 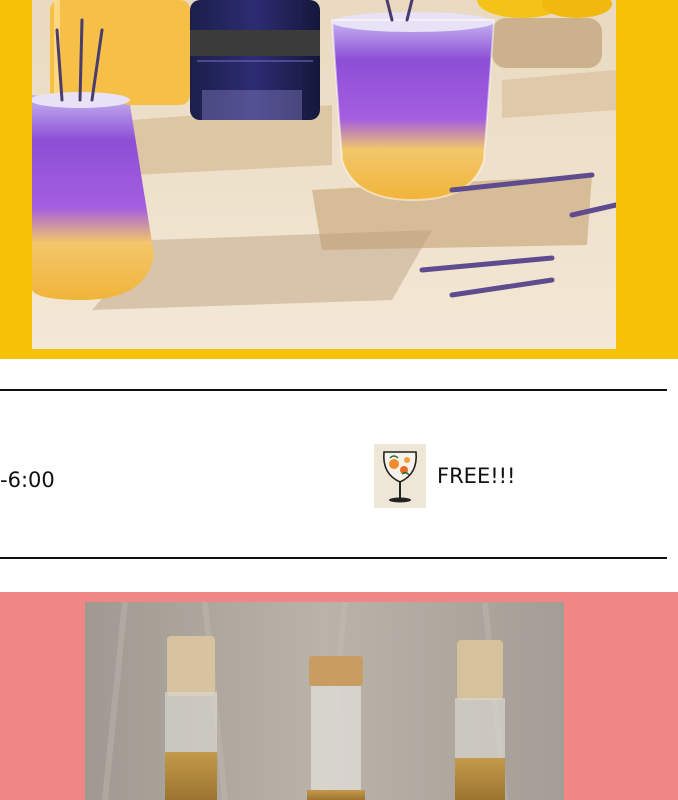 I want to click on promo: FREE!!!, so click(x=444, y=476).